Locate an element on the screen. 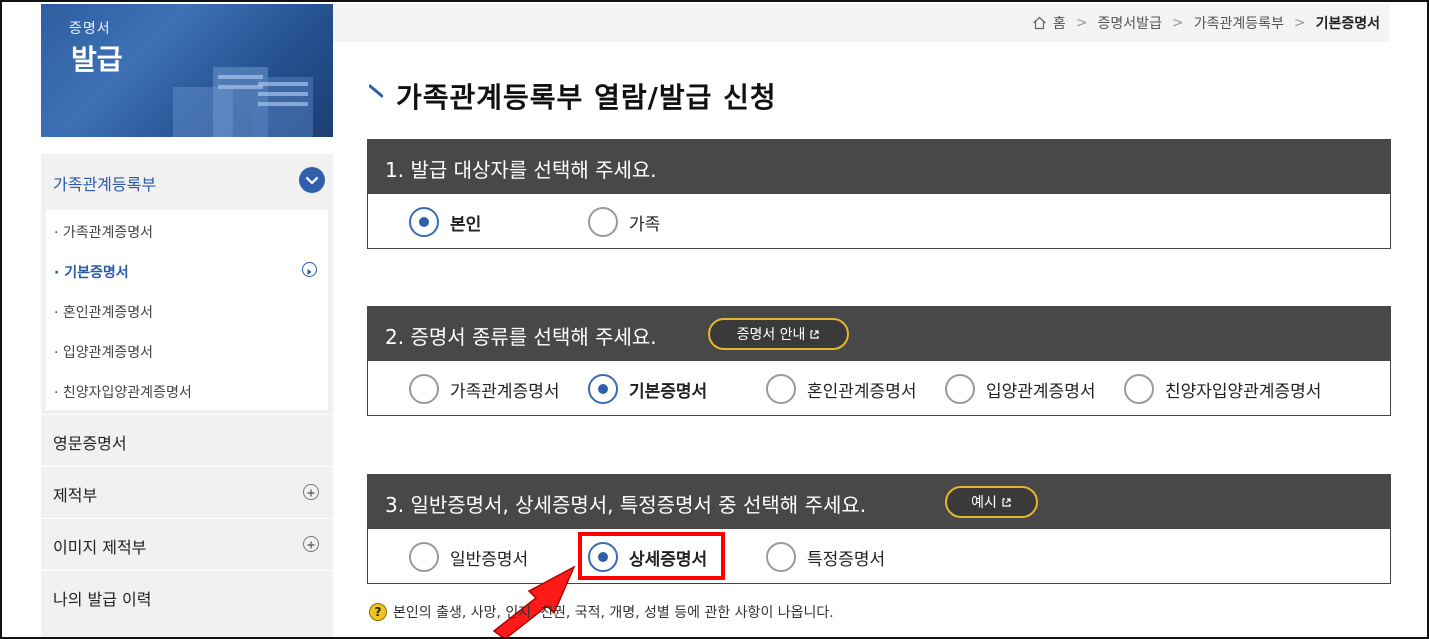  radio-full-adoption: 친양자입양관계증명서 is located at coordinates (1222, 389).